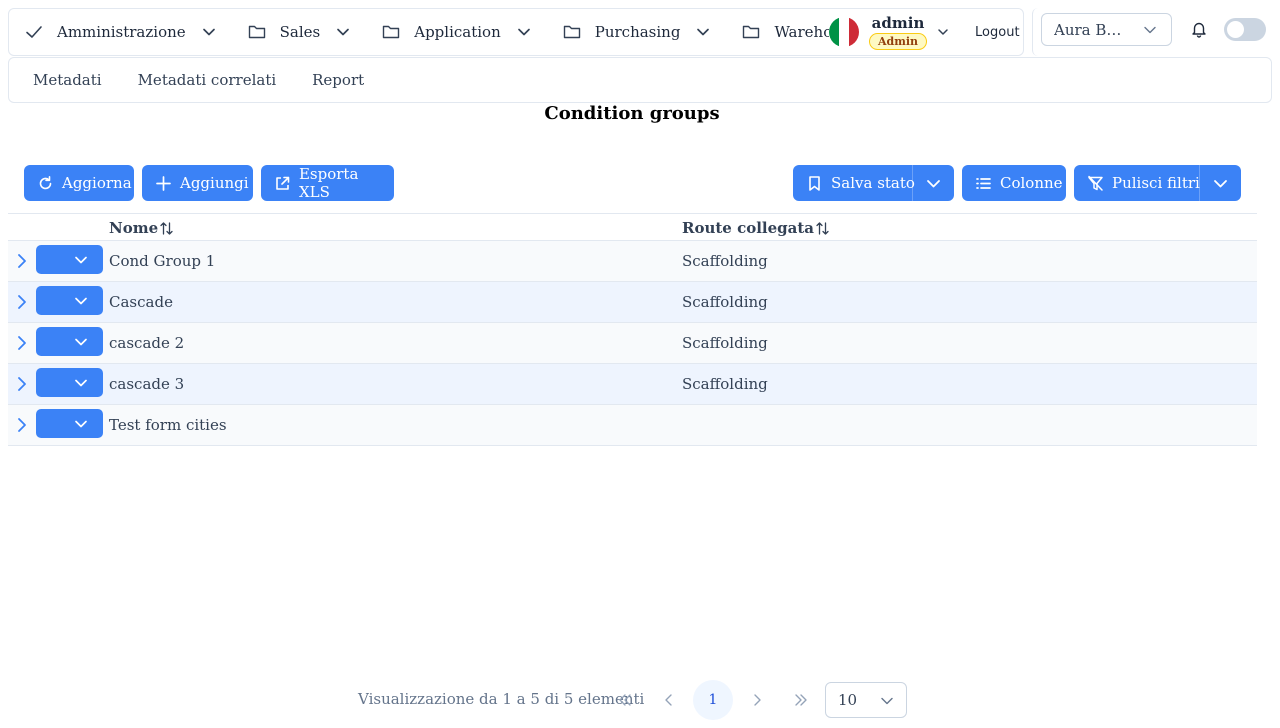 The height and width of the screenshot is (728, 1280). What do you see at coordinates (632, 302) in the screenshot?
I see `table-row: Cascade Scaffolding` at bounding box center [632, 302].